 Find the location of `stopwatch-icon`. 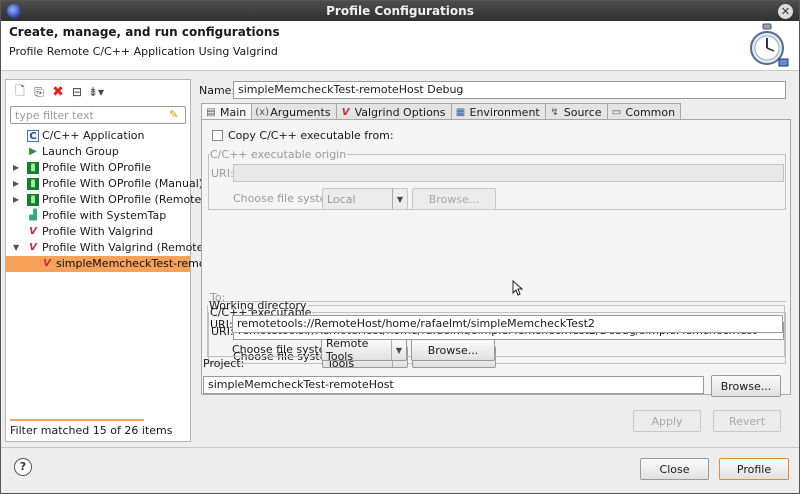

stopwatch-icon is located at coordinates (769, 45).